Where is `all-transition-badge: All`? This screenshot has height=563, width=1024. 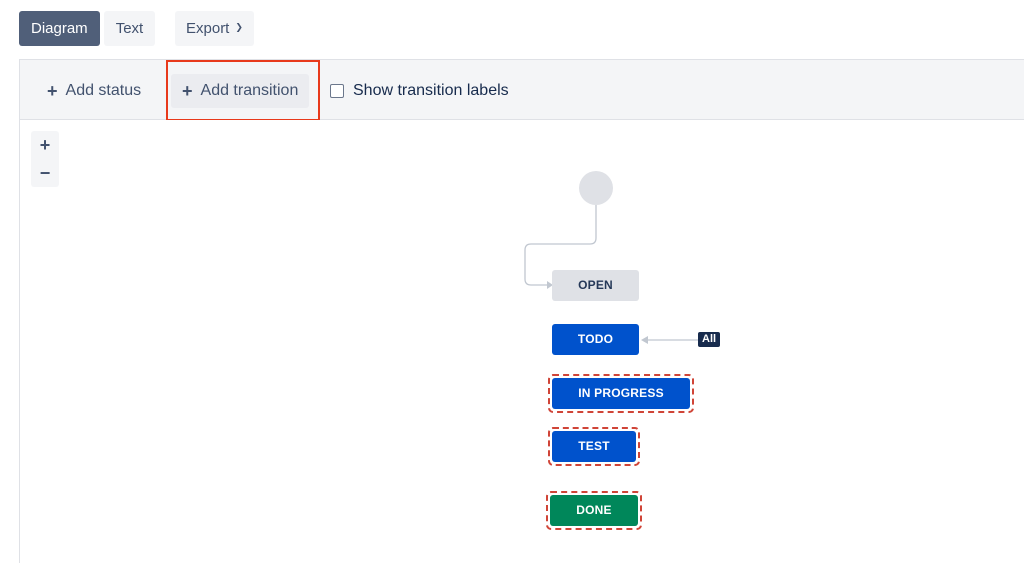 all-transition-badge: All is located at coordinates (709, 339).